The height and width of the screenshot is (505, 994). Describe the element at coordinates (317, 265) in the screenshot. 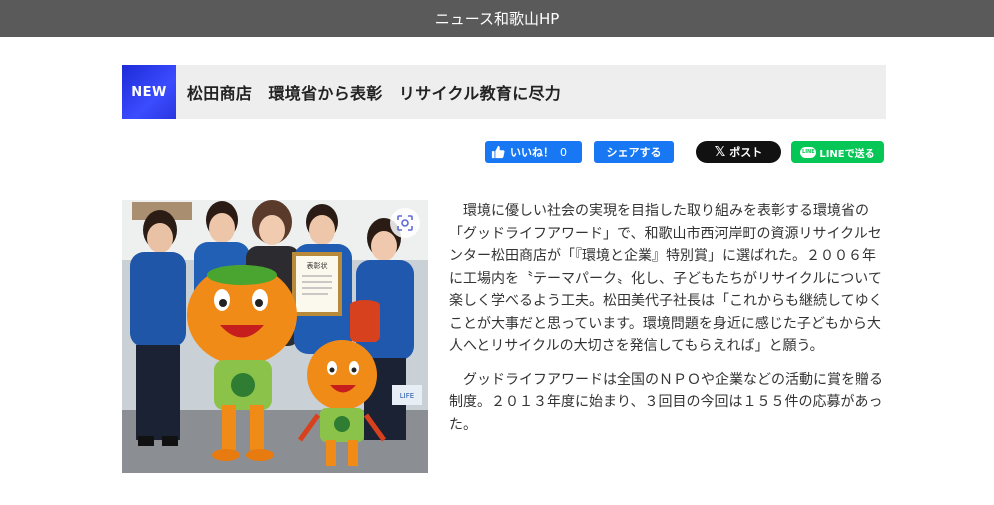

I see `certificate-heading: 表彰状` at that location.